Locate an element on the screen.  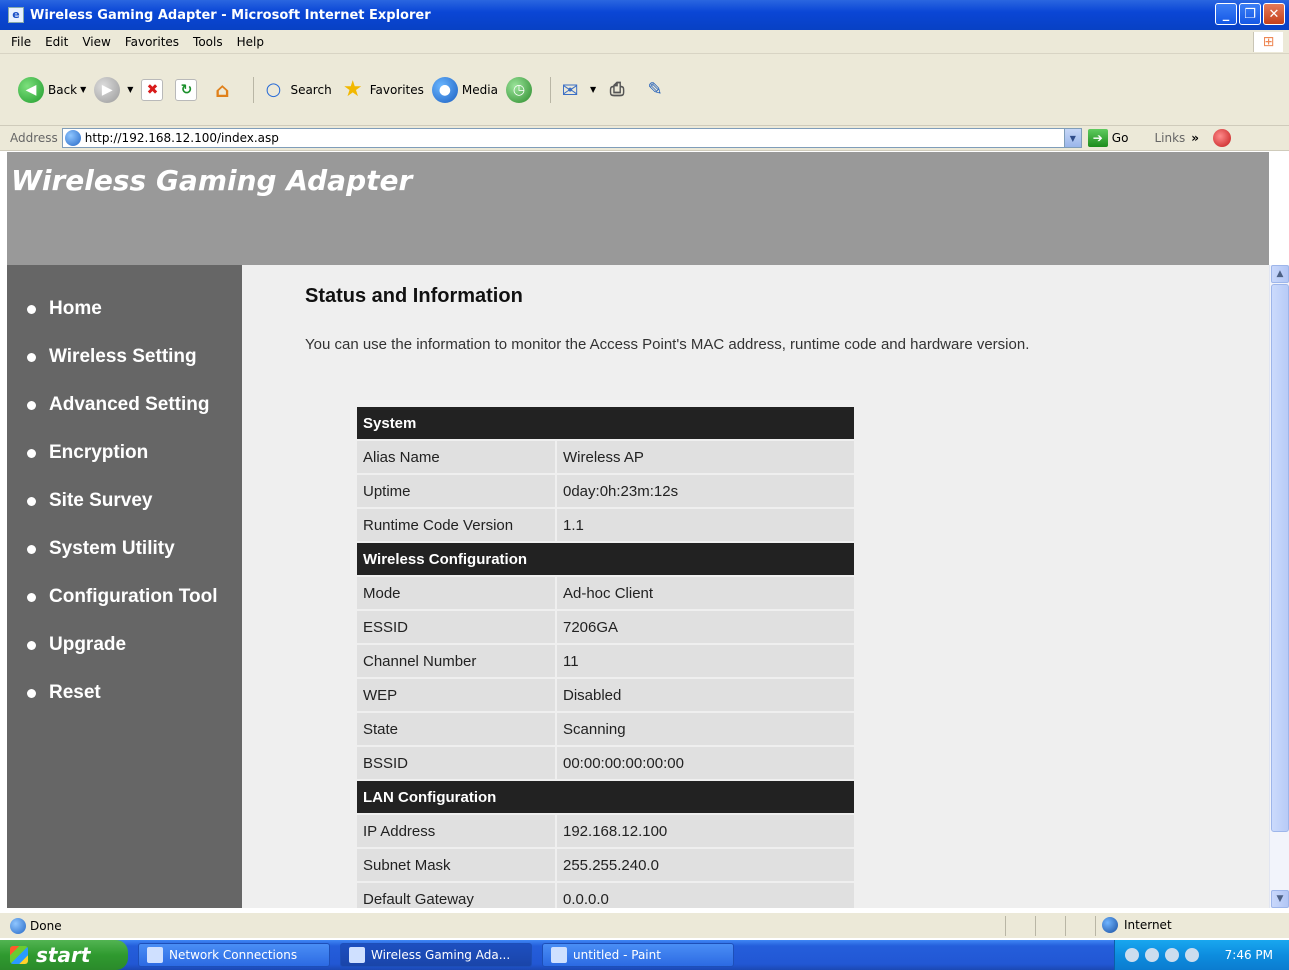
print-button: ⎙ is located at coordinates (619, 90).